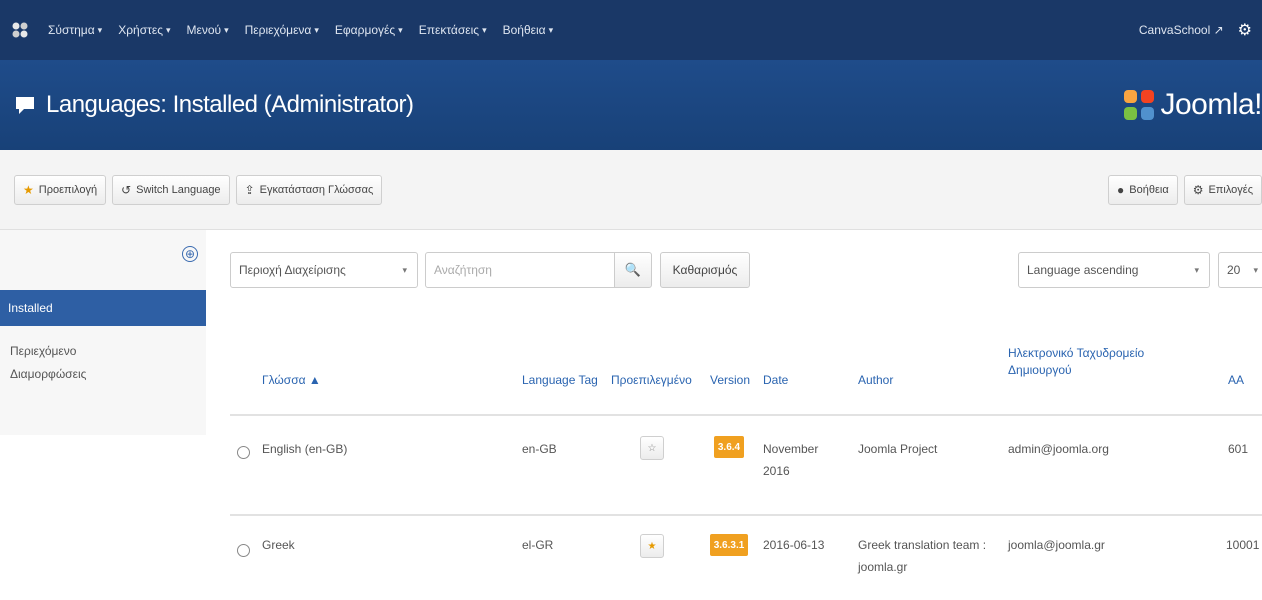 The width and height of the screenshot is (1262, 600). Describe the element at coordinates (171, 189) in the screenshot. I see `switch-language-button: ↺ Switch Language` at that location.